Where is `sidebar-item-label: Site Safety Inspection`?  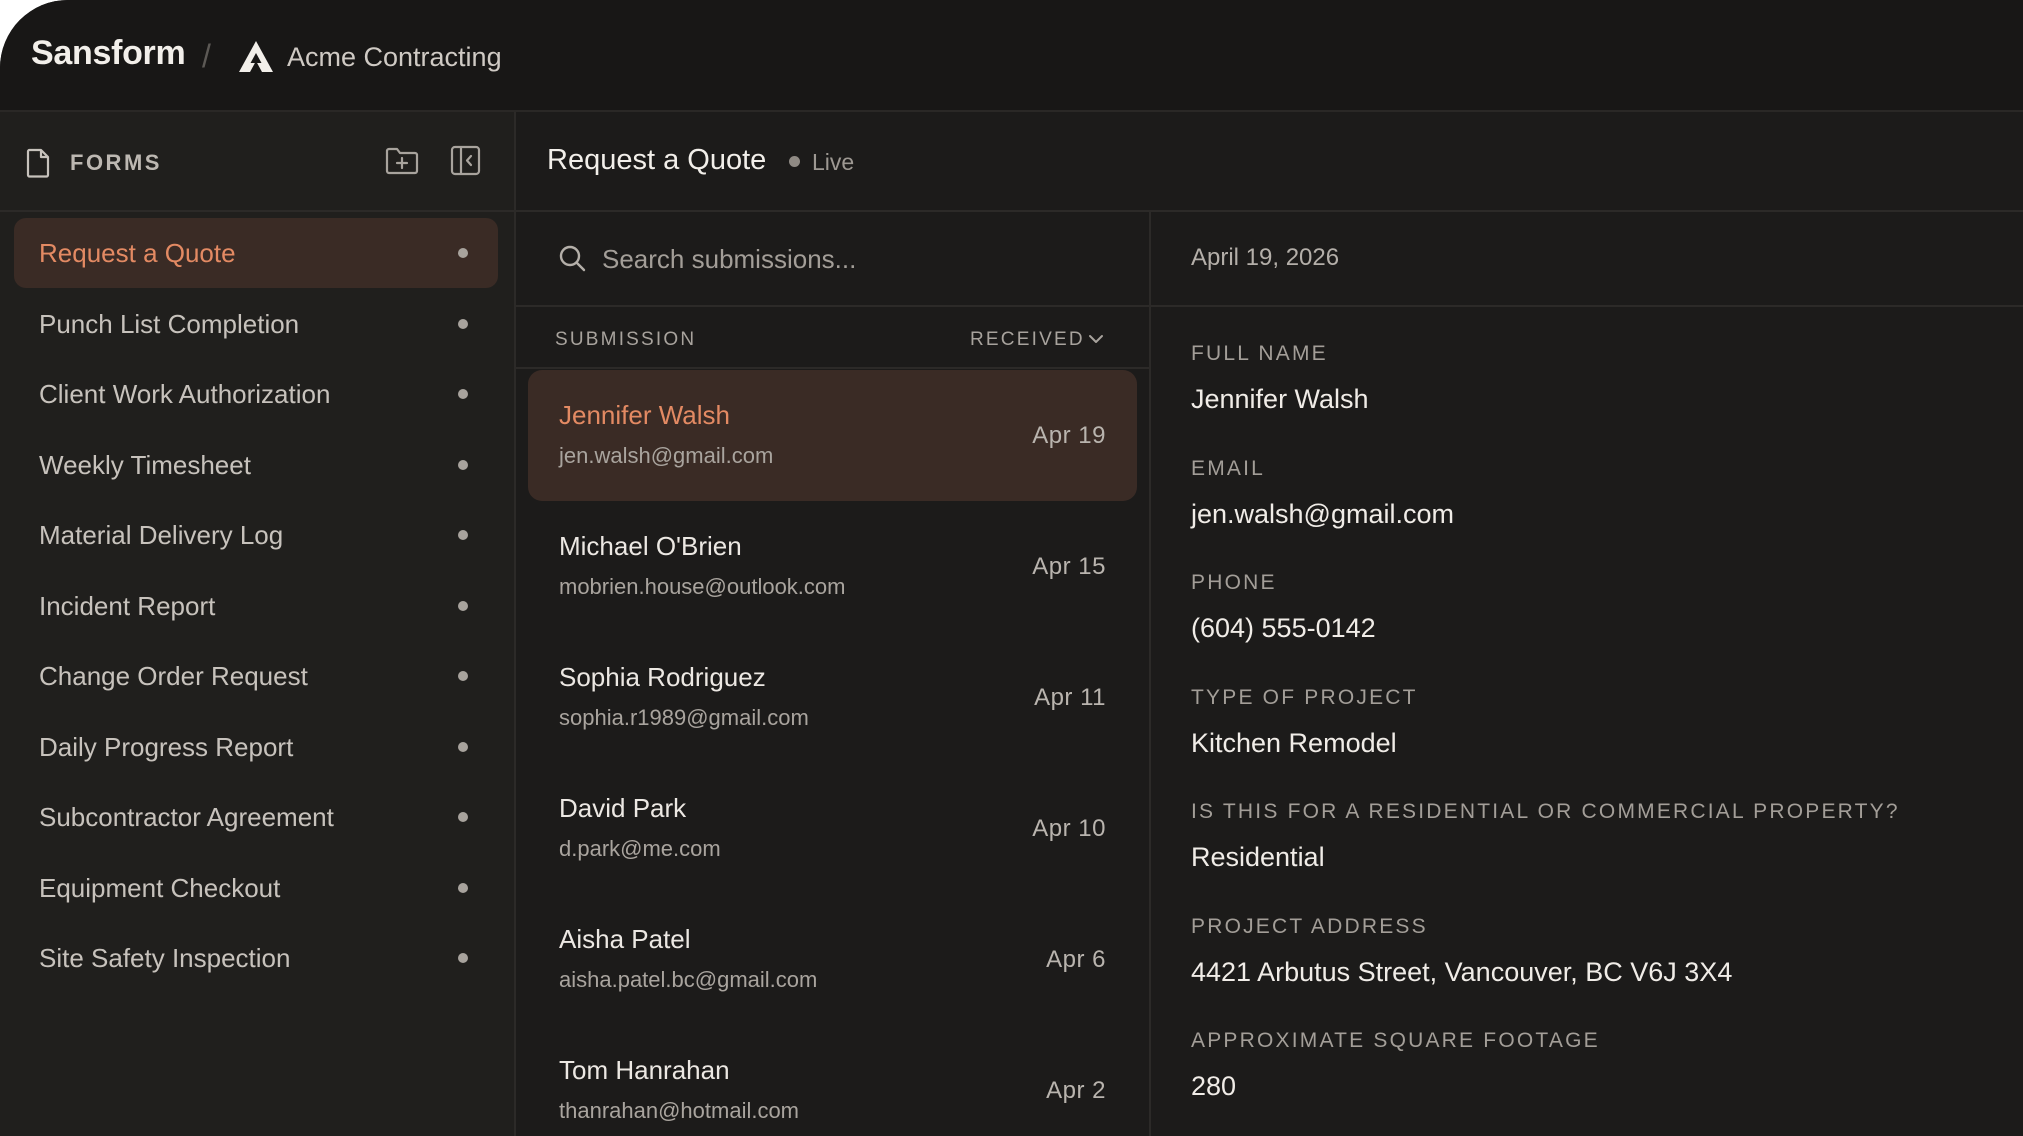 sidebar-item-label: Site Safety Inspection is located at coordinates (165, 958).